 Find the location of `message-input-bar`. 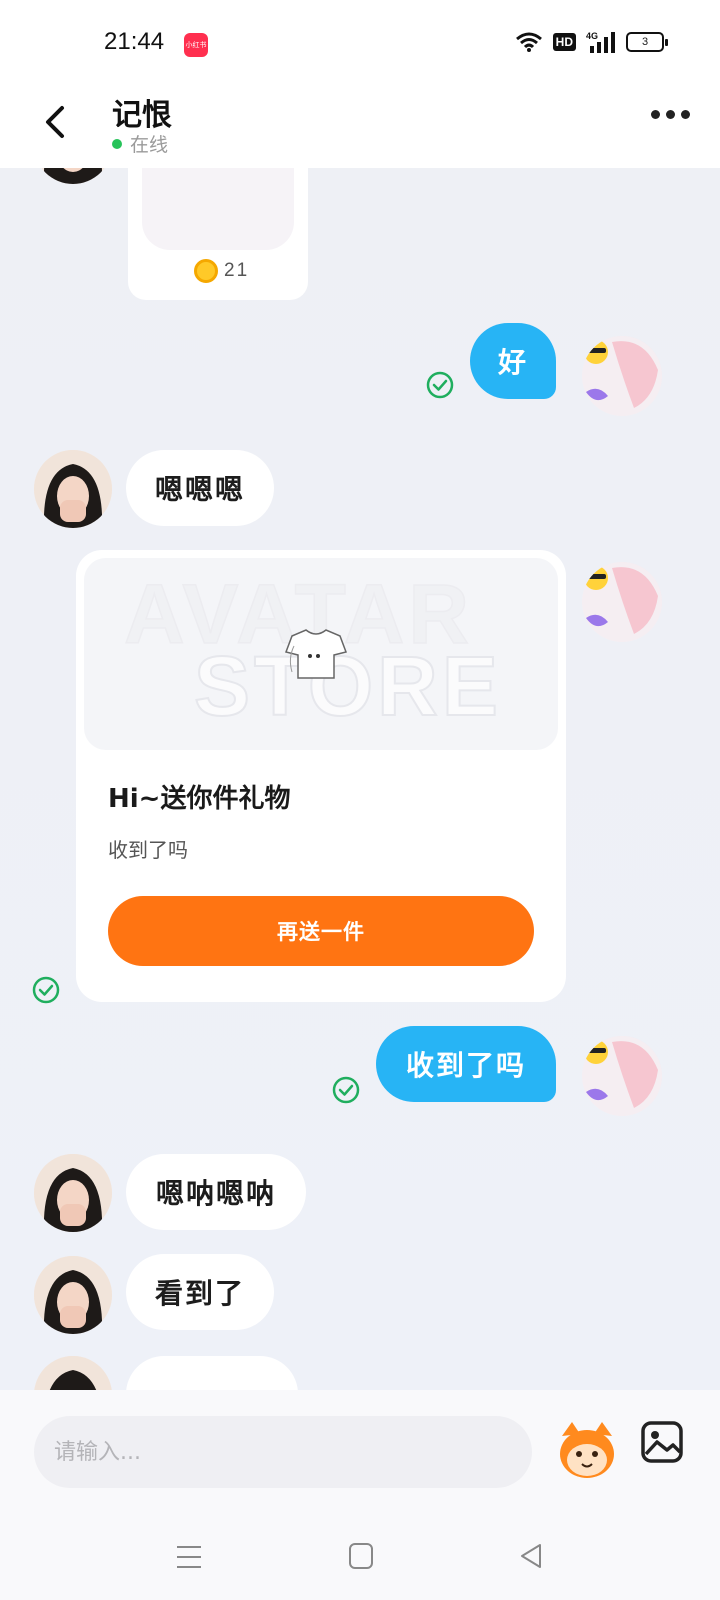

message-input-bar is located at coordinates (360, 1455).